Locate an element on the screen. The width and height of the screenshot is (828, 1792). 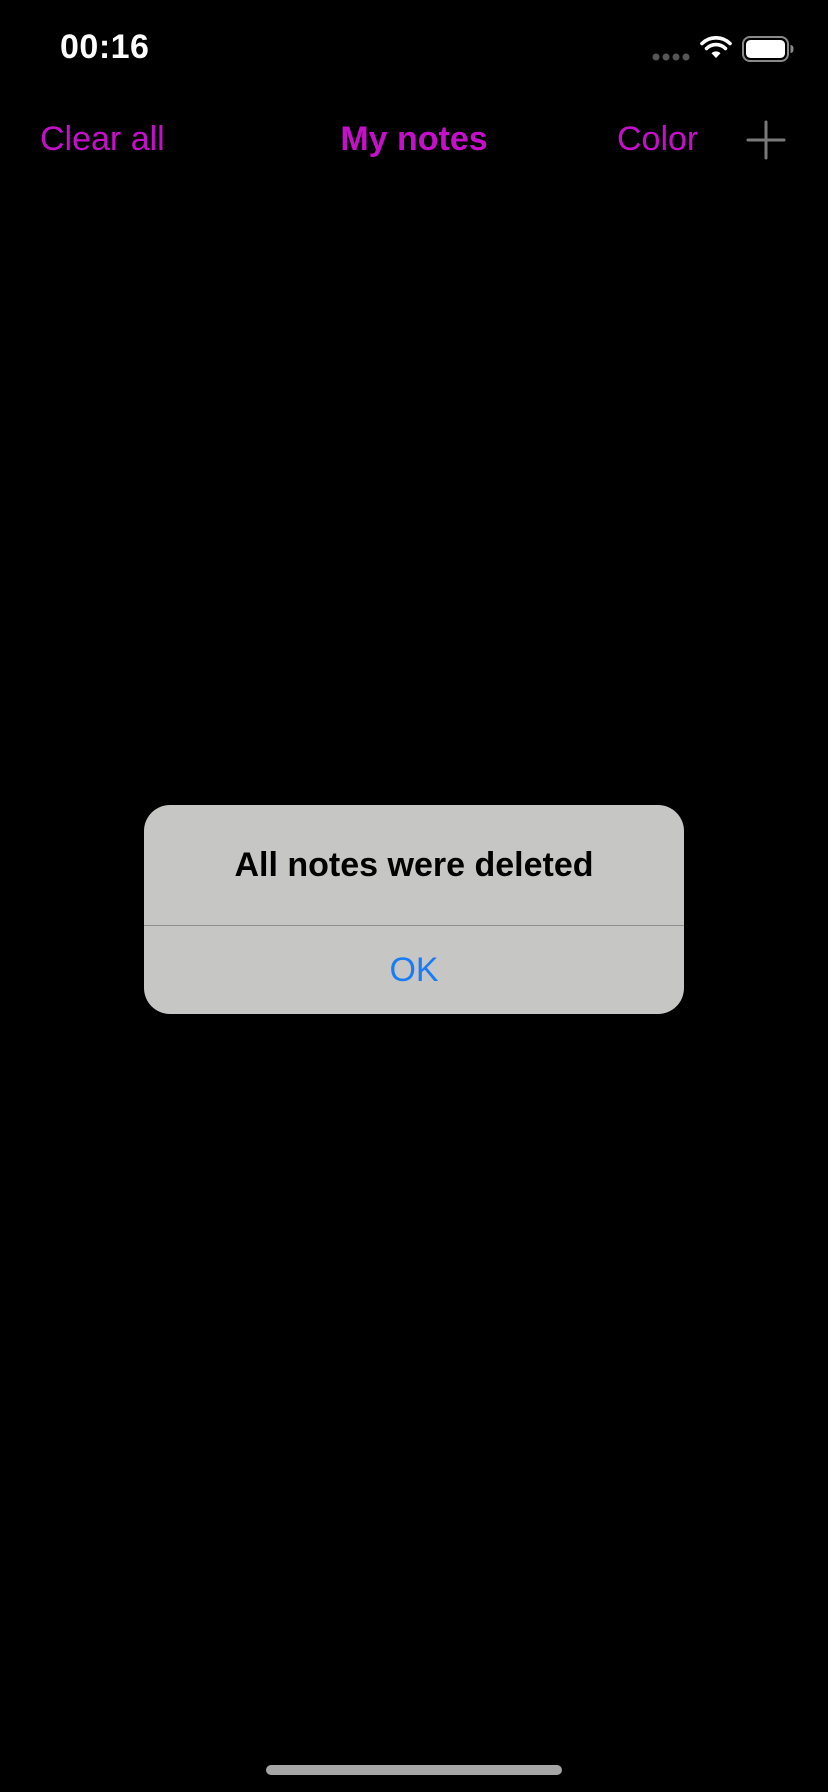
color-button: Color is located at coordinates (657, 139).